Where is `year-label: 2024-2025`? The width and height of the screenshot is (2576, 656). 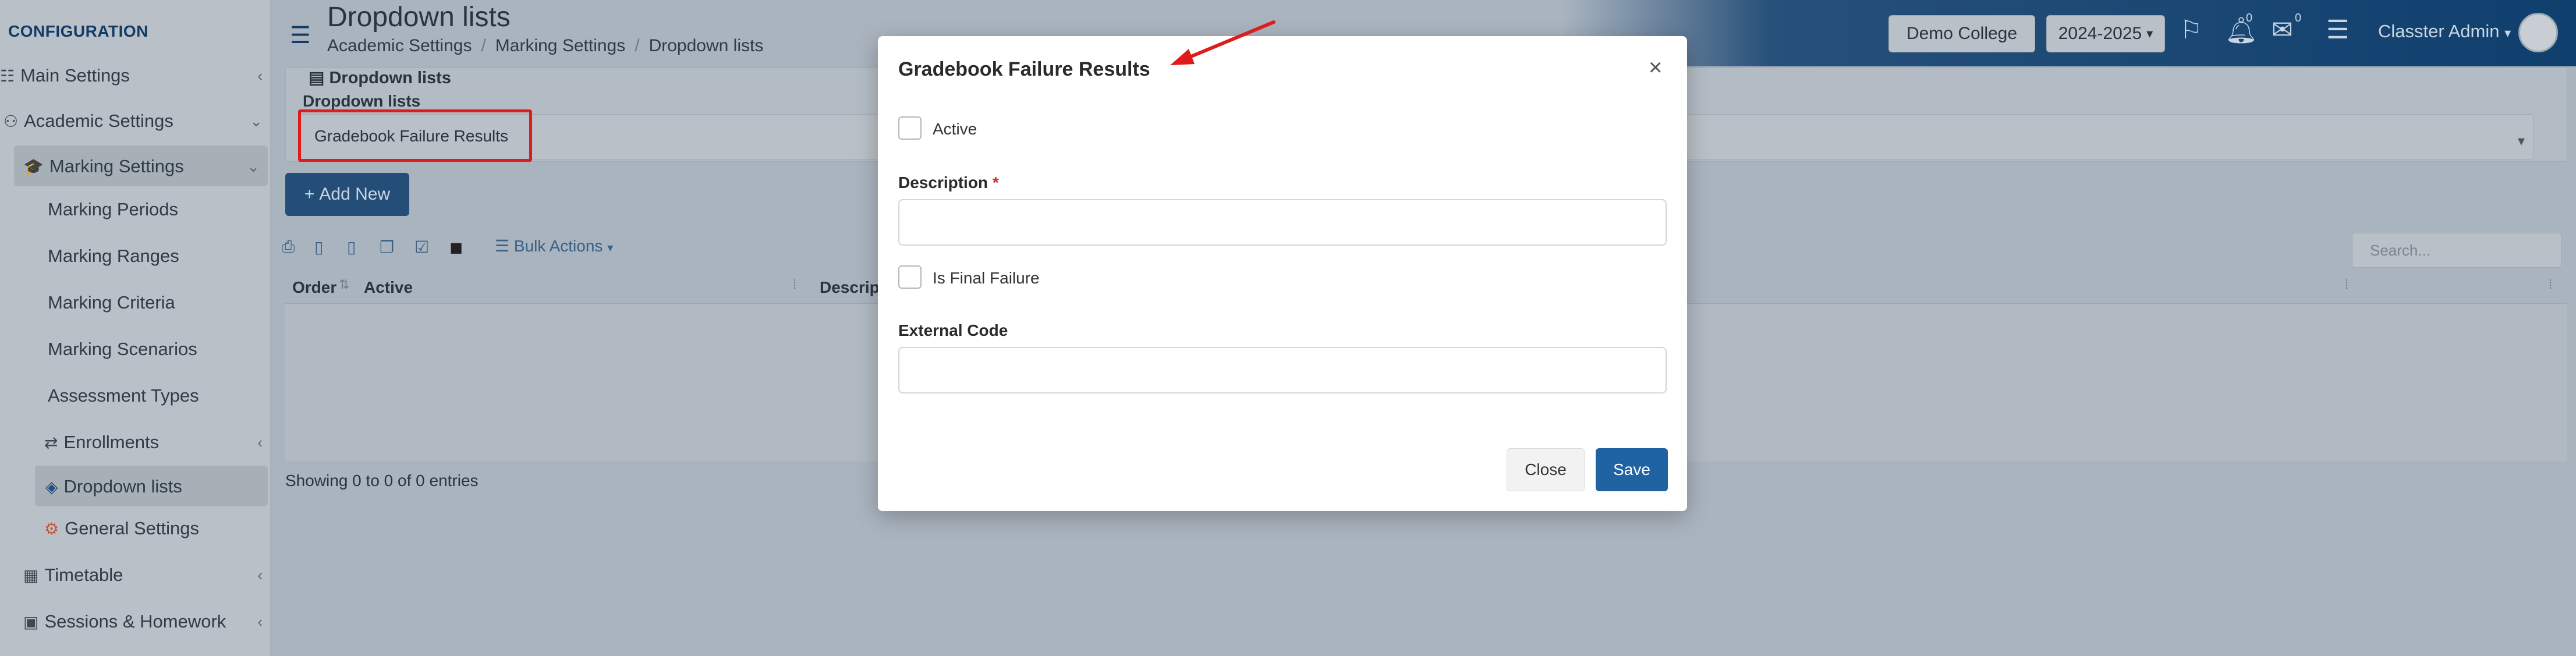
year-label: 2024-2025 is located at coordinates (2100, 33).